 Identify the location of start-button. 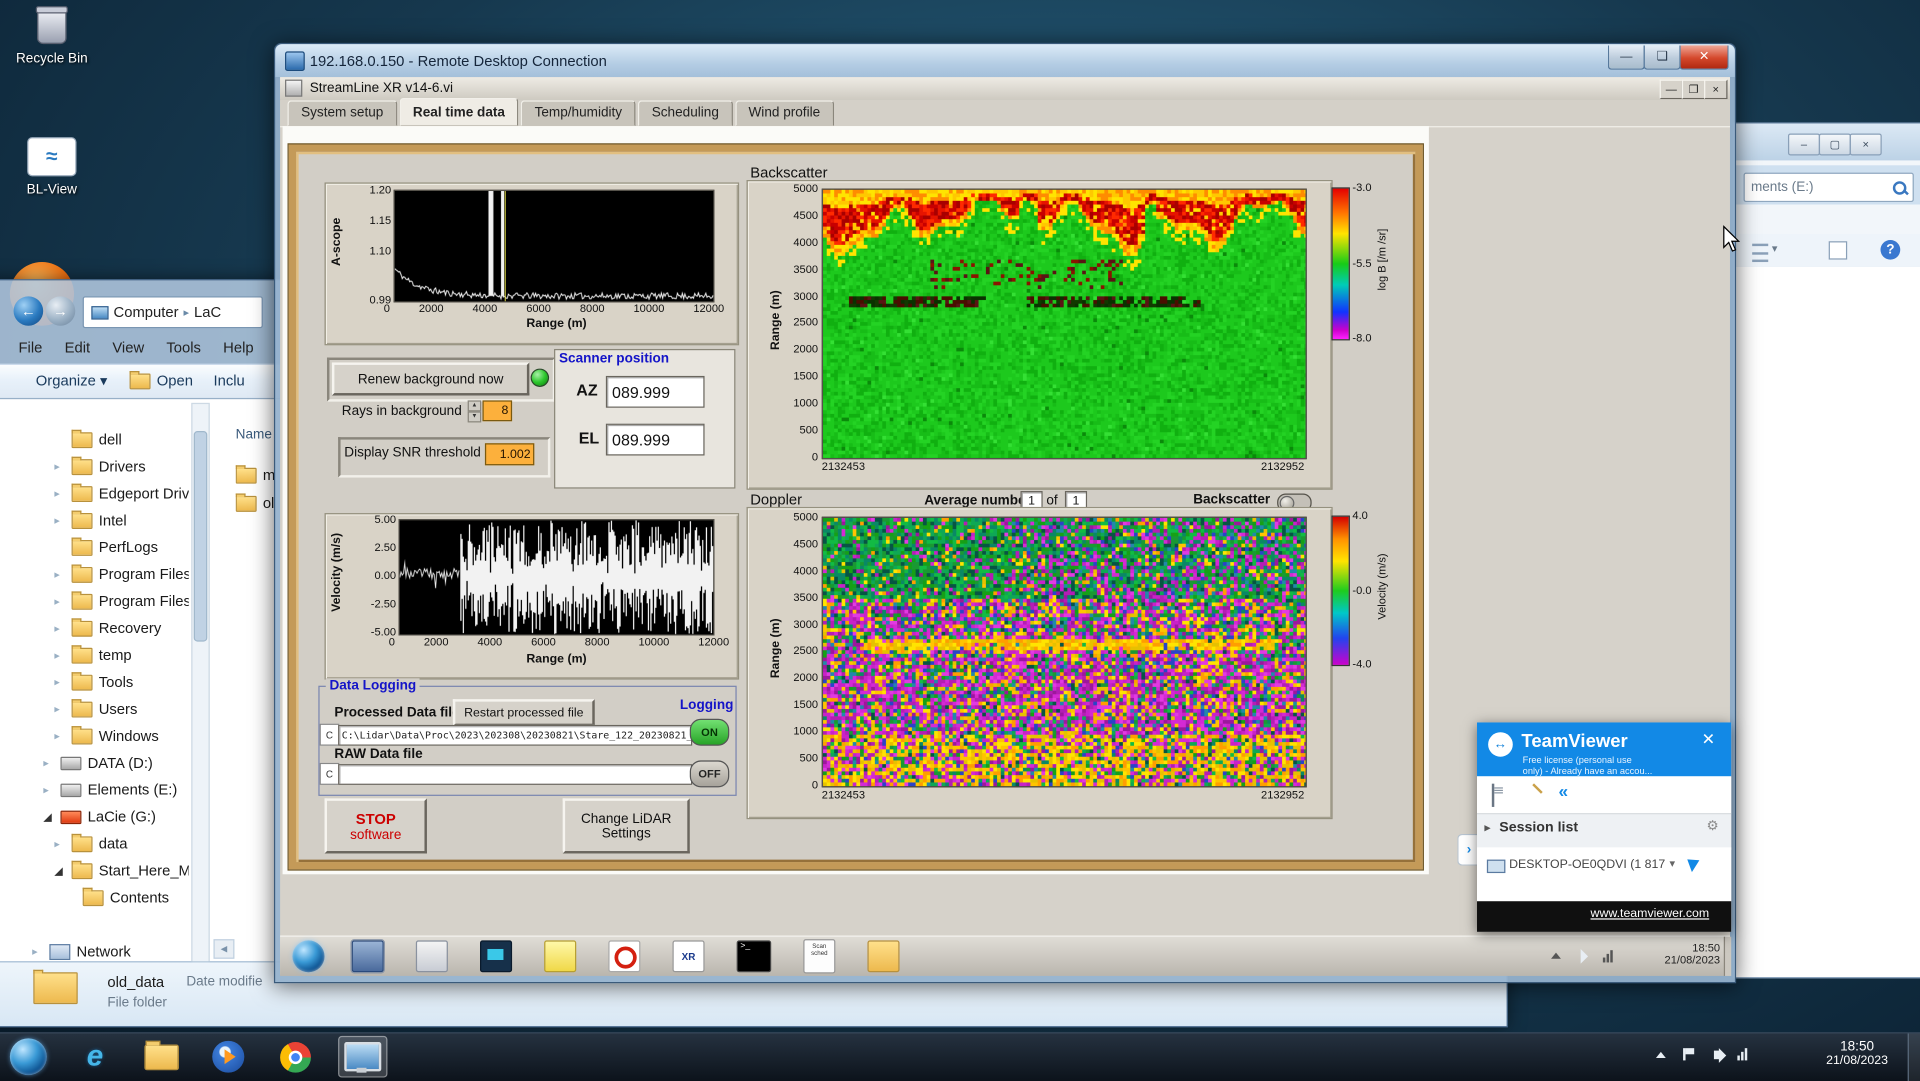
(28, 1057).